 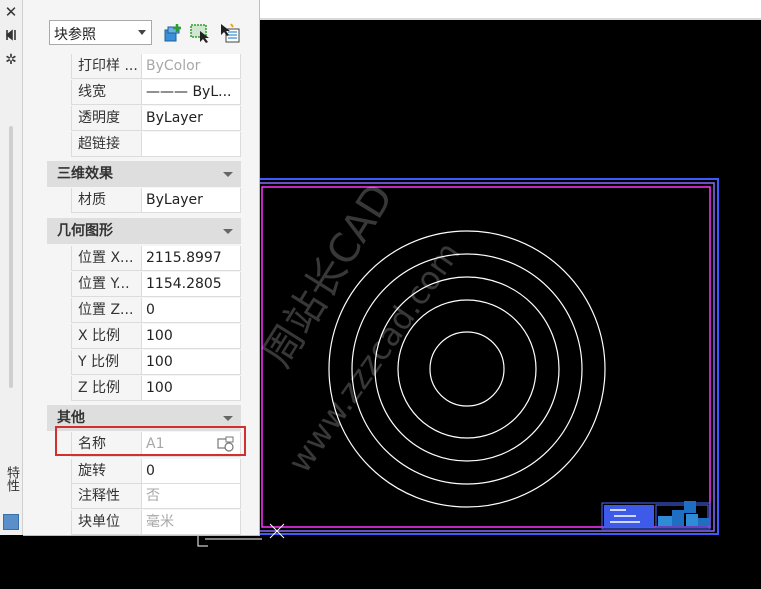 I want to click on drawing-tab-strip-border, so click(x=510, y=19).